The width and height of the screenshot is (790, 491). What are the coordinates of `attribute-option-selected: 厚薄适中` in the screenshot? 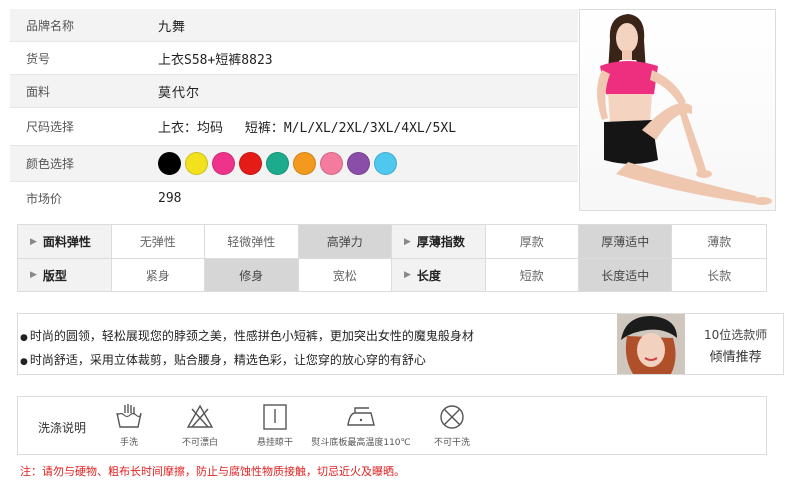 It's located at (626, 241).